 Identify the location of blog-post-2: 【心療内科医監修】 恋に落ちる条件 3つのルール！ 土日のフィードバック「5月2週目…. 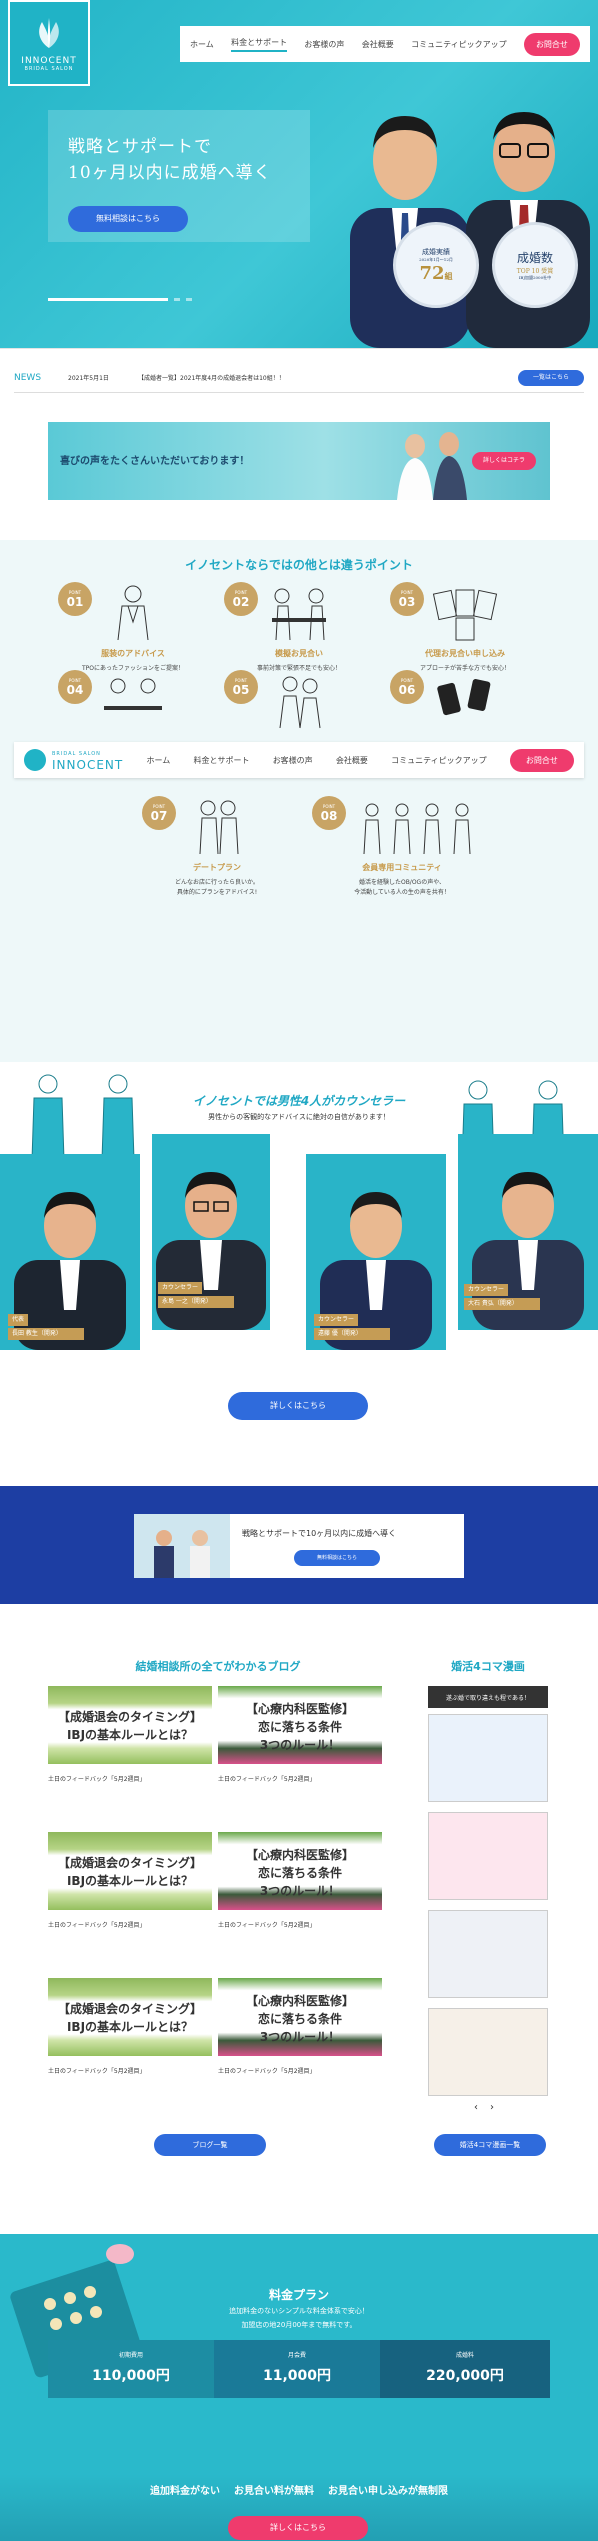
(300, 1741).